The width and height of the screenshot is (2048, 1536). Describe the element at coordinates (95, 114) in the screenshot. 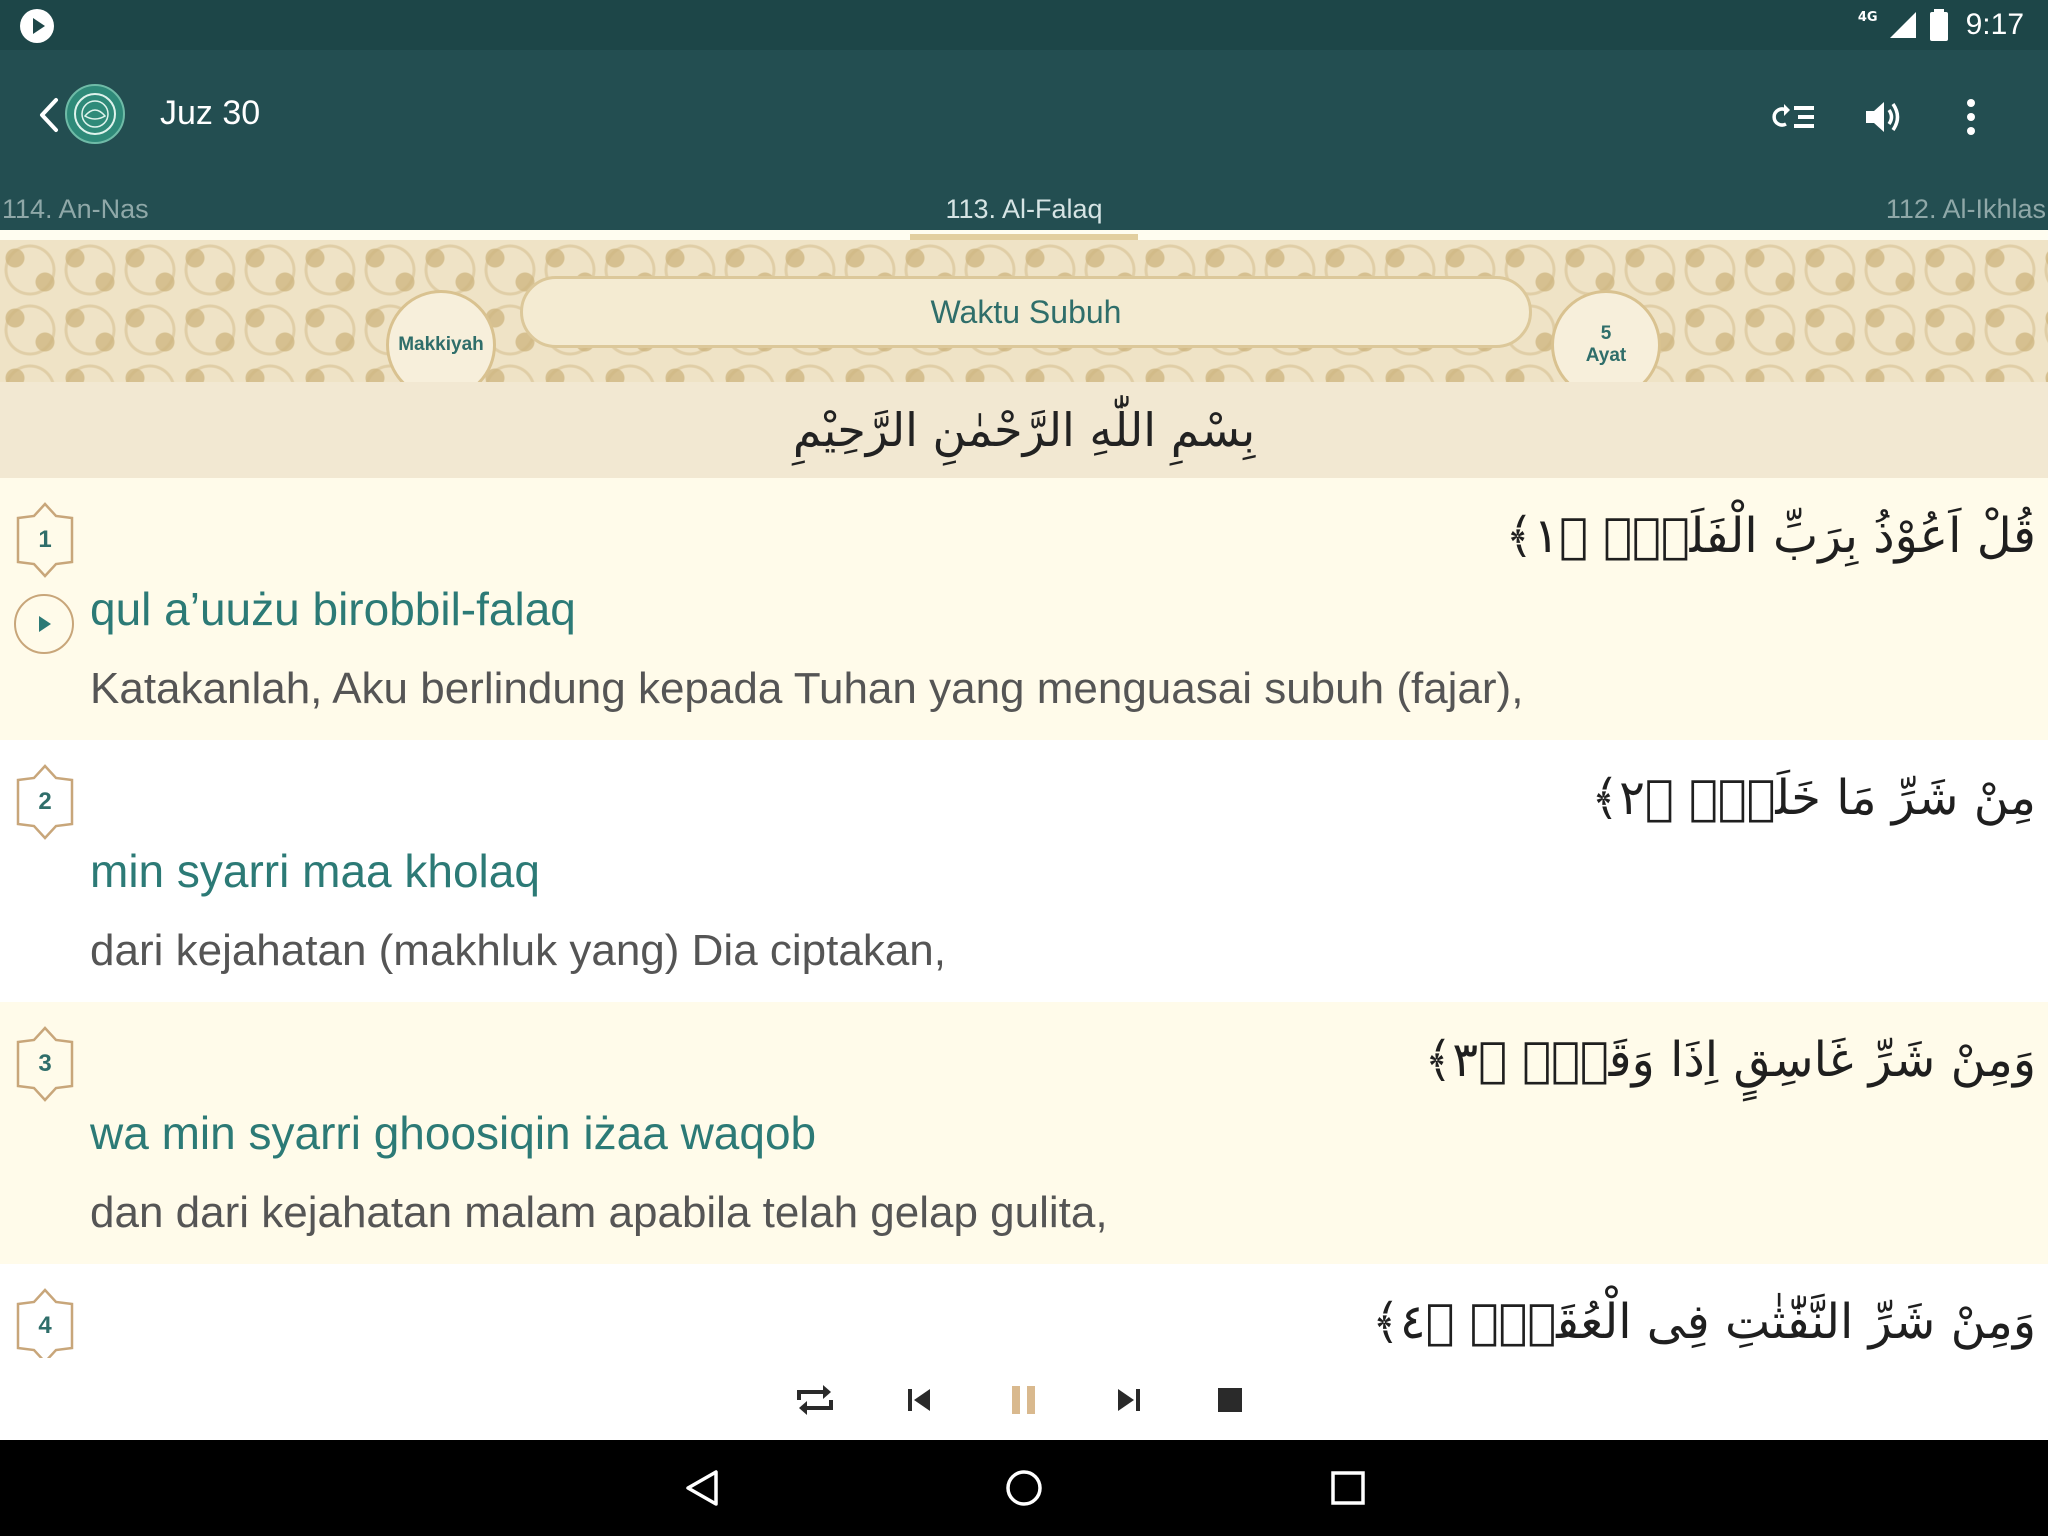

I see `app-logo` at that location.